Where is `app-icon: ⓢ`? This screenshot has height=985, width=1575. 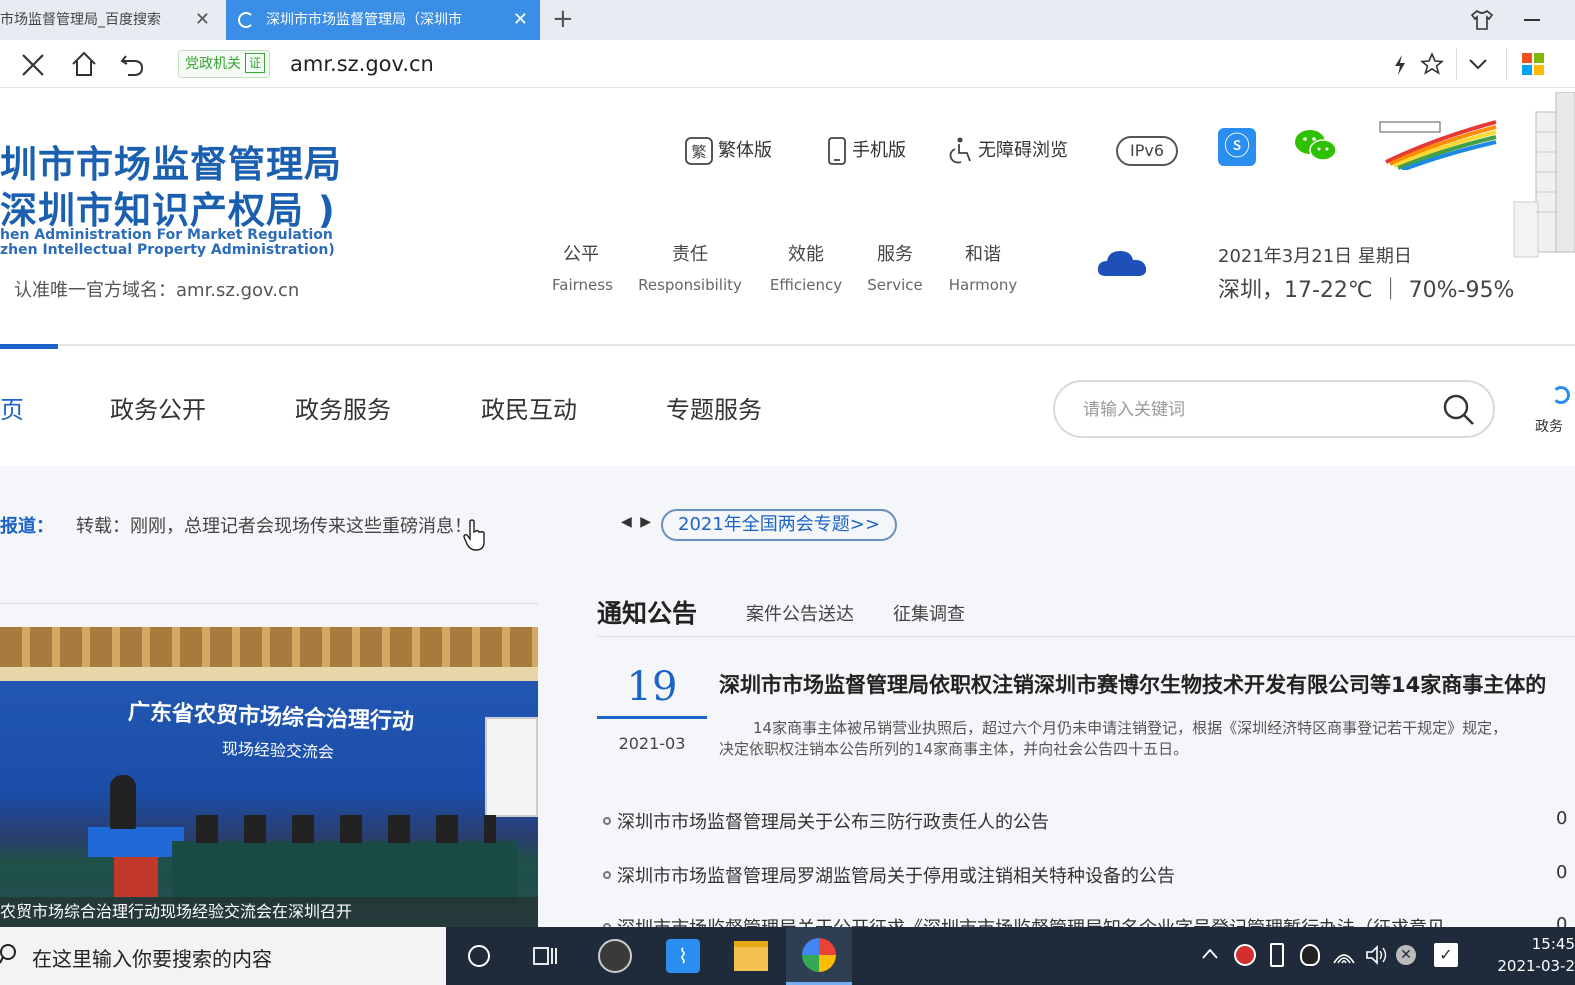
app-icon: ⓢ is located at coordinates (1237, 147).